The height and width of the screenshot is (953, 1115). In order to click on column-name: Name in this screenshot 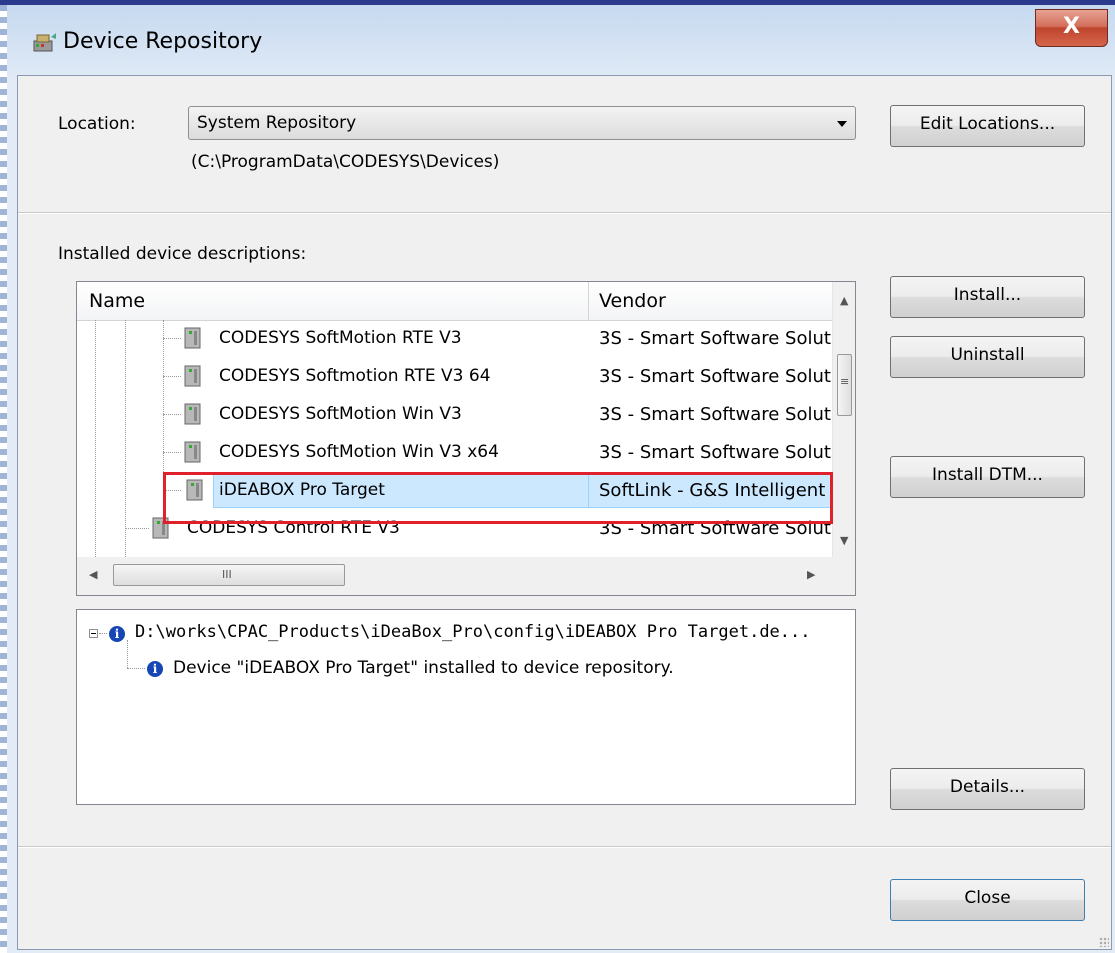, I will do `click(117, 301)`.